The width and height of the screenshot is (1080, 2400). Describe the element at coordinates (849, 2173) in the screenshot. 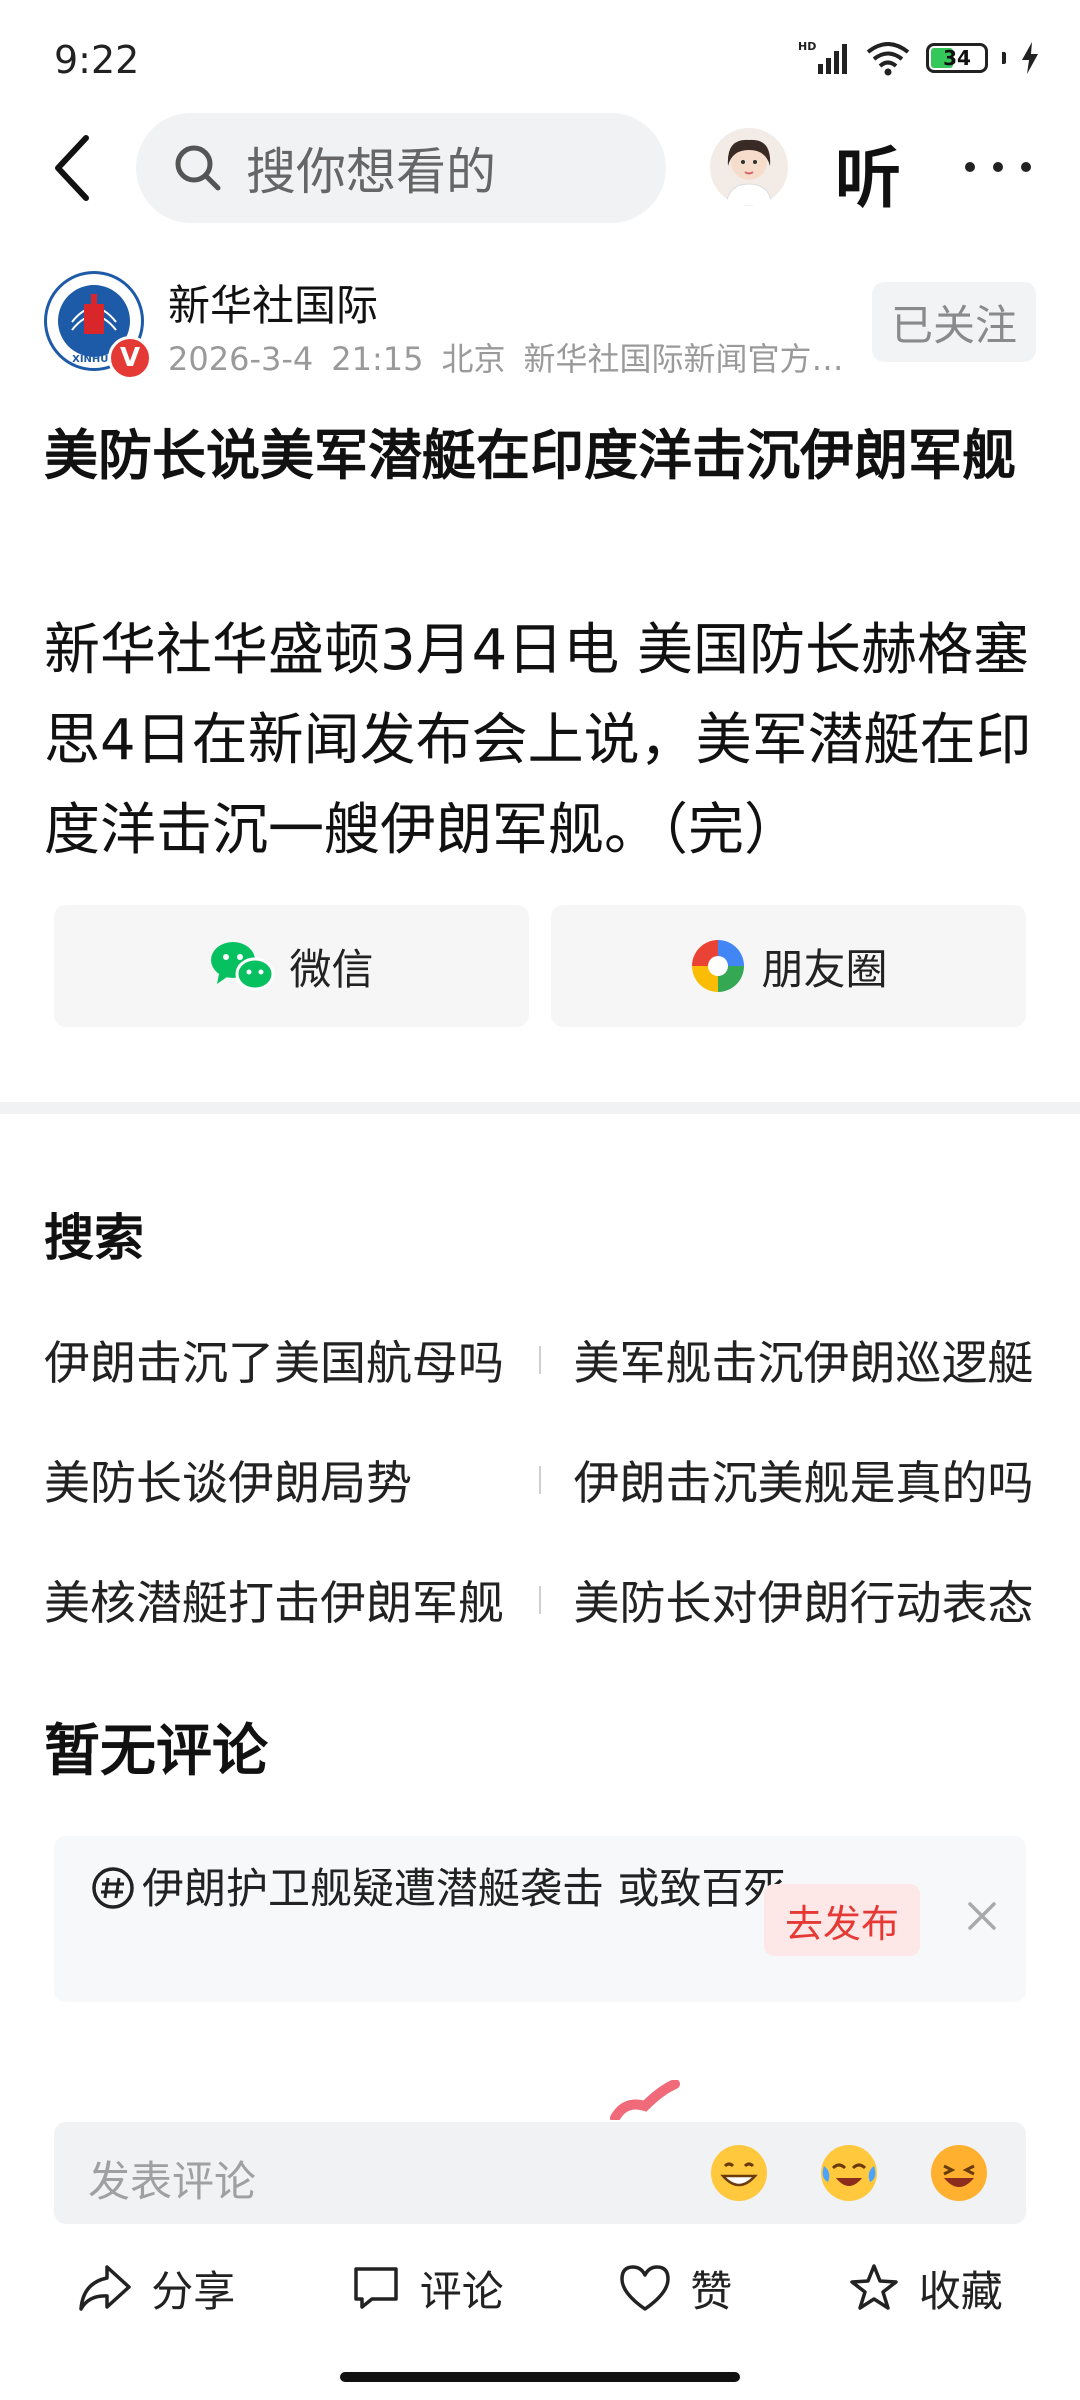

I see `cry-laugh-emoji-icon` at that location.